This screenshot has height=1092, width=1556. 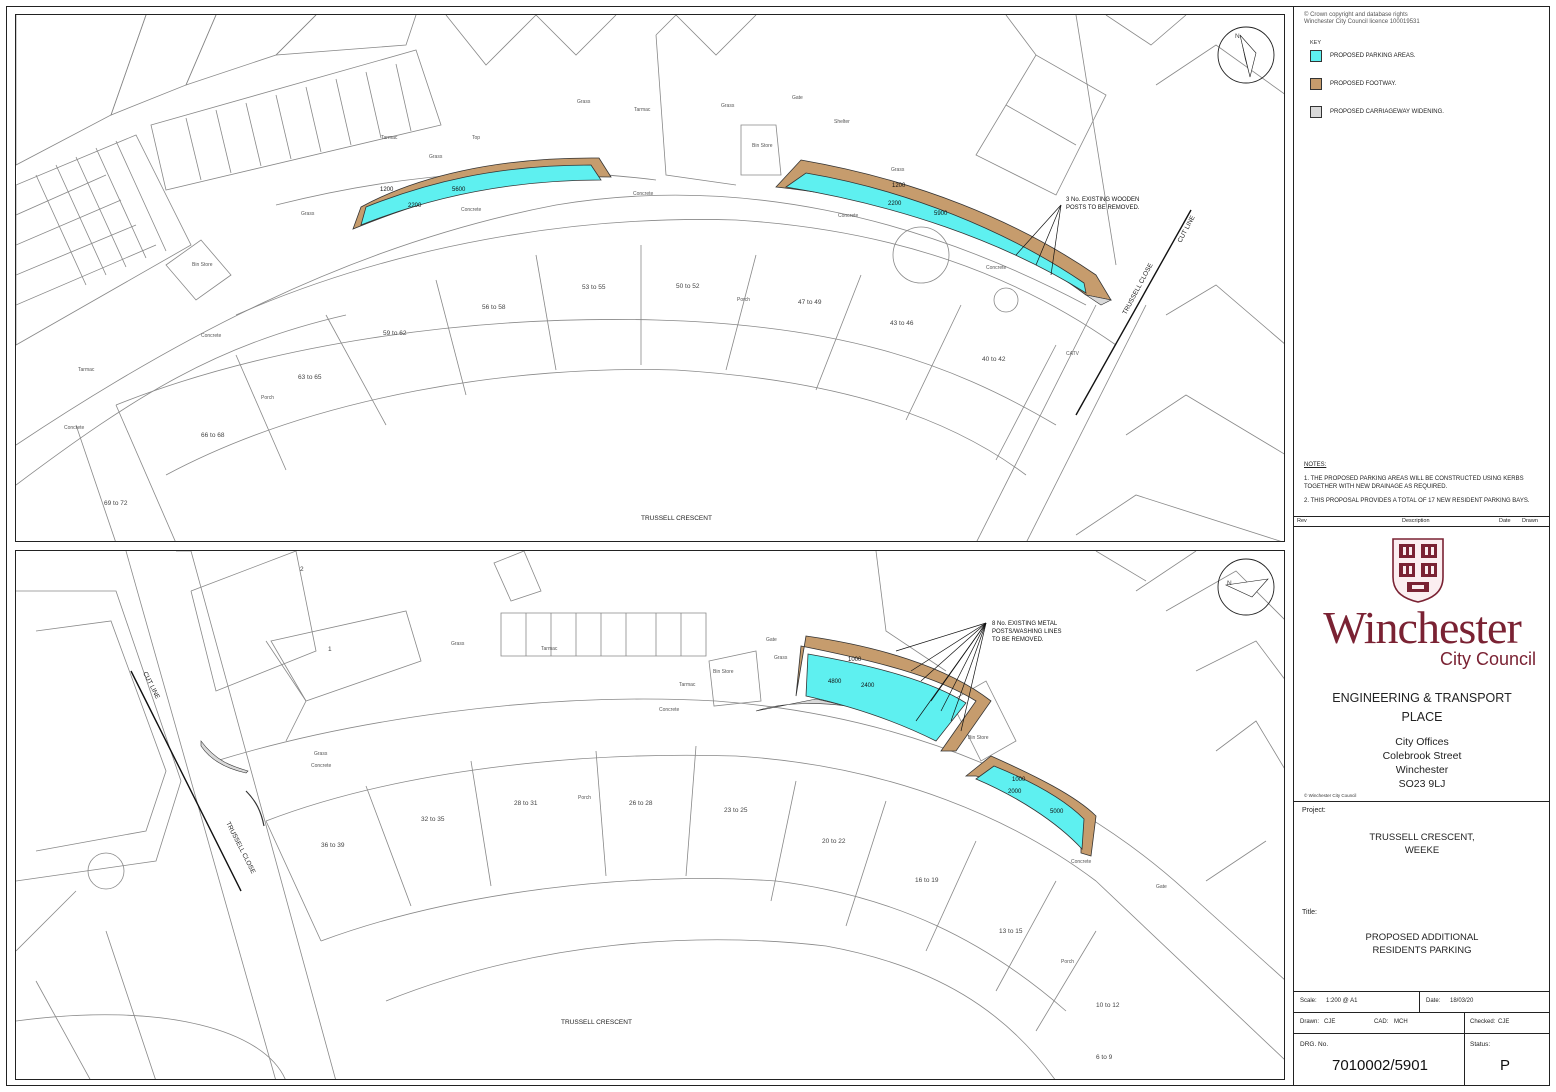 What do you see at coordinates (1104, 1057) in the screenshot?
I see `property-6-9: 6 to 9` at bounding box center [1104, 1057].